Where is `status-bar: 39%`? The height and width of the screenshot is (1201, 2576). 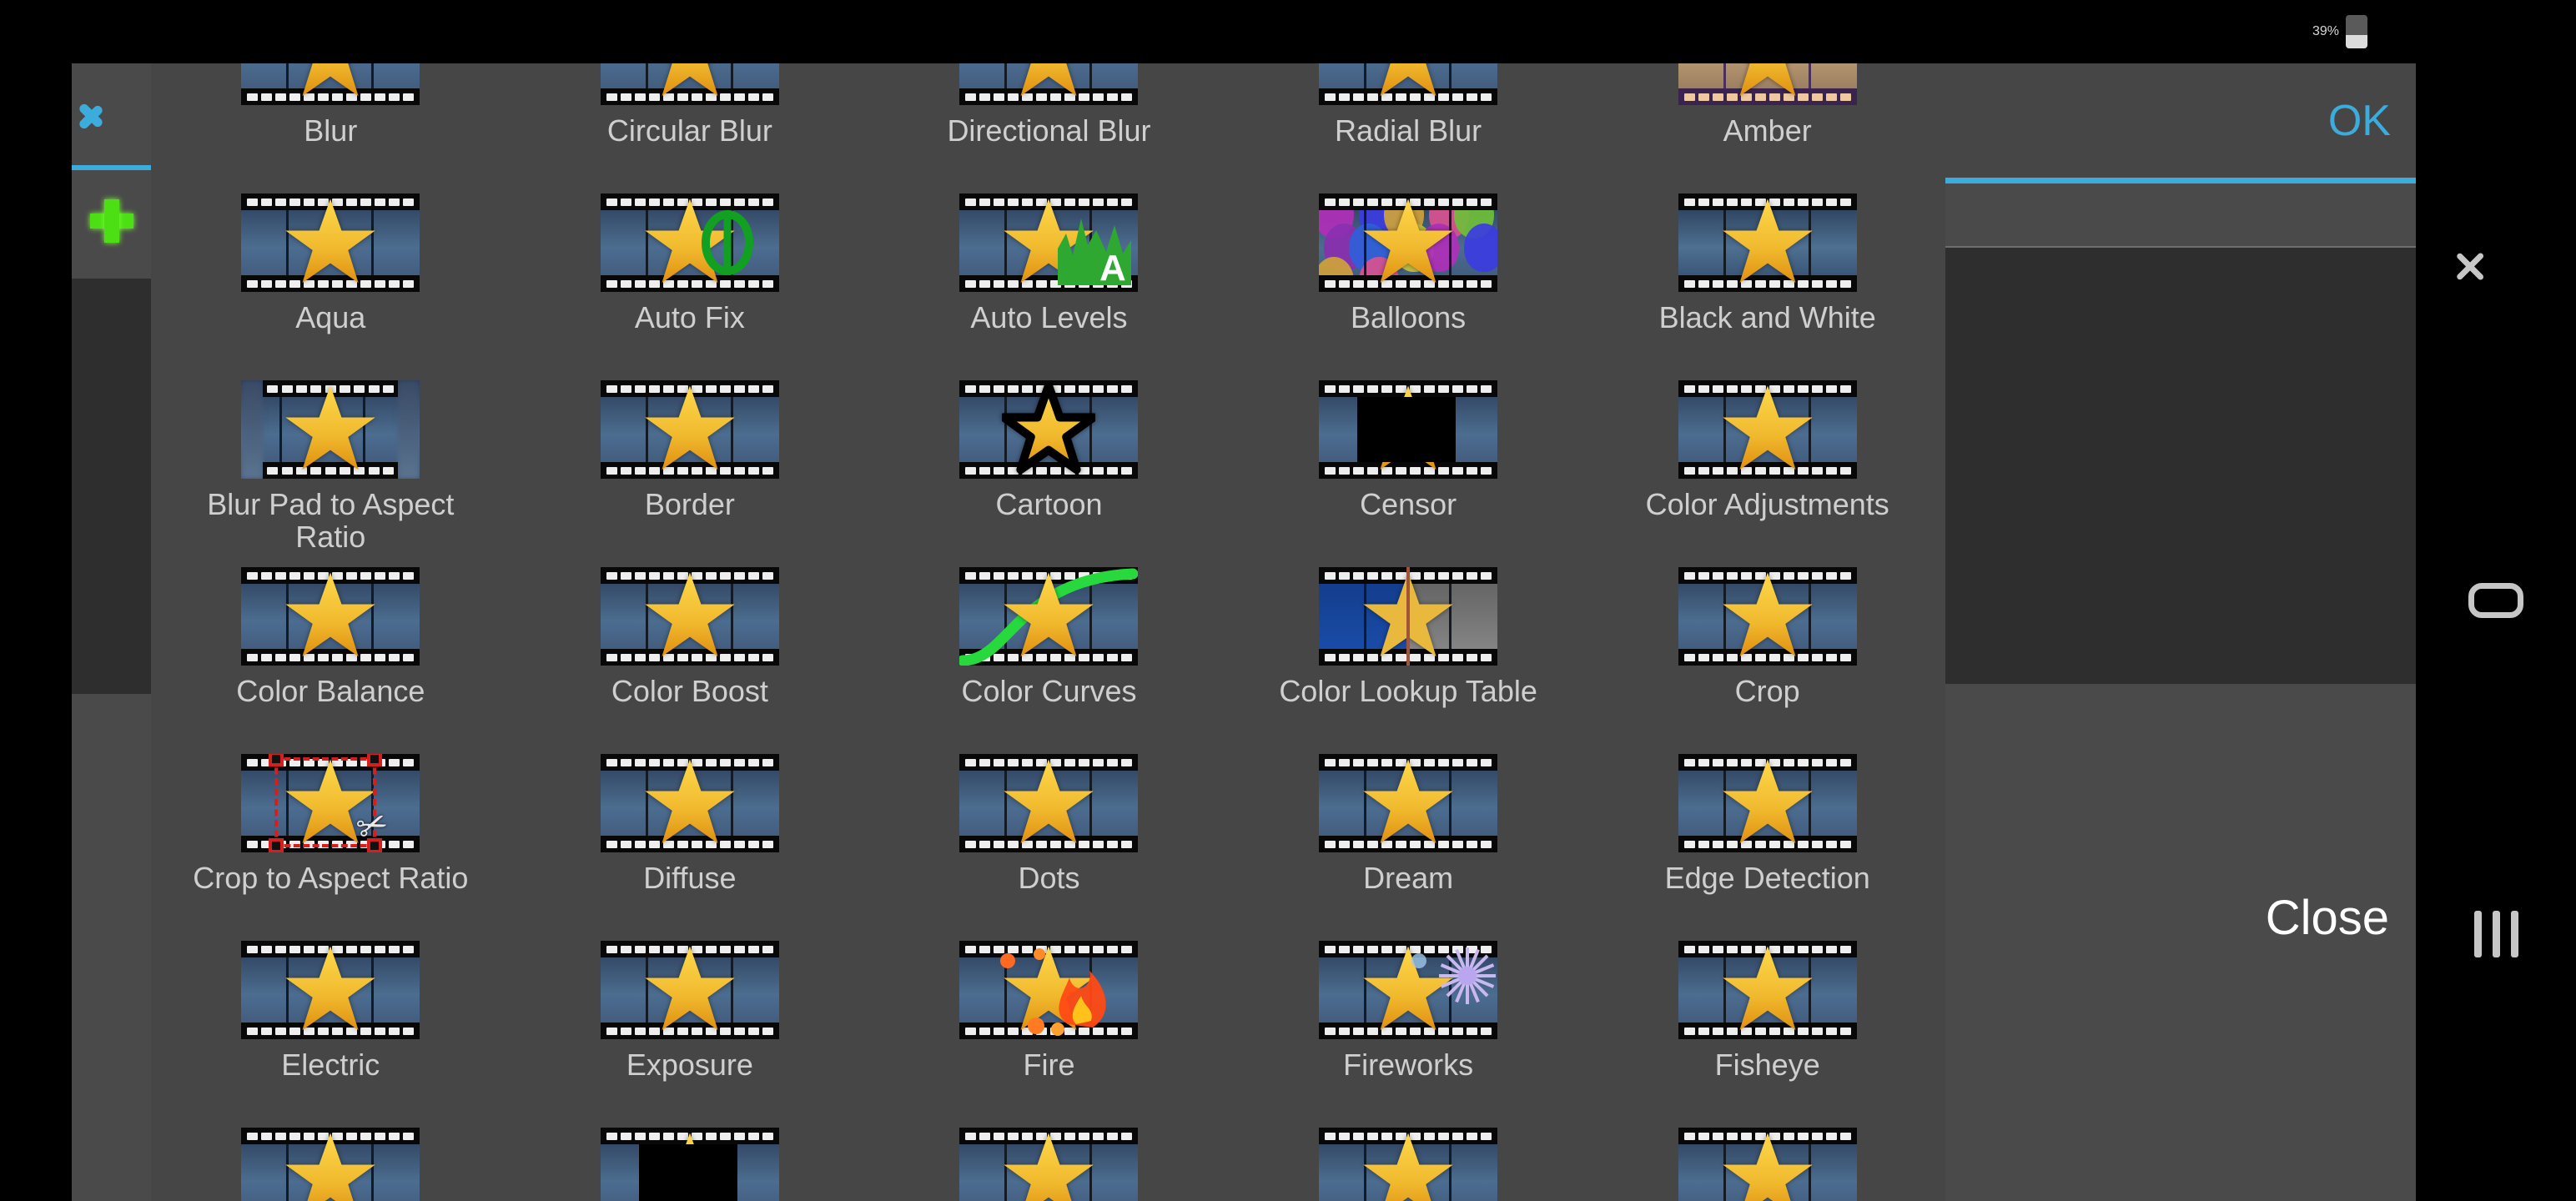
status-bar: 39% is located at coordinates (1288, 32).